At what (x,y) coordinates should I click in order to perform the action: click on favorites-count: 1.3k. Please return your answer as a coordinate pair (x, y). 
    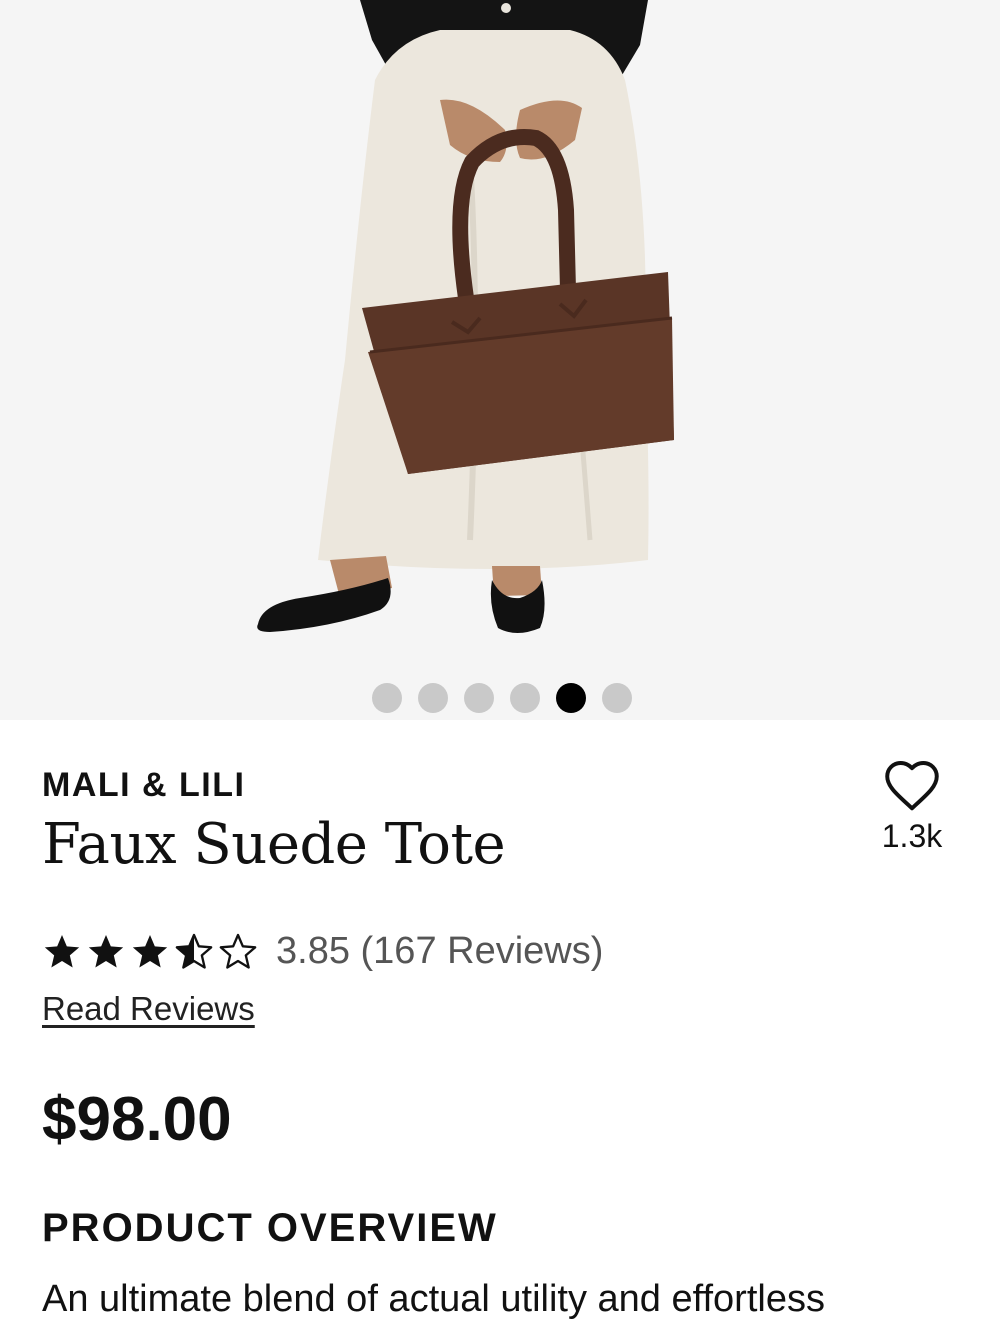
    Looking at the image, I should click on (912, 836).